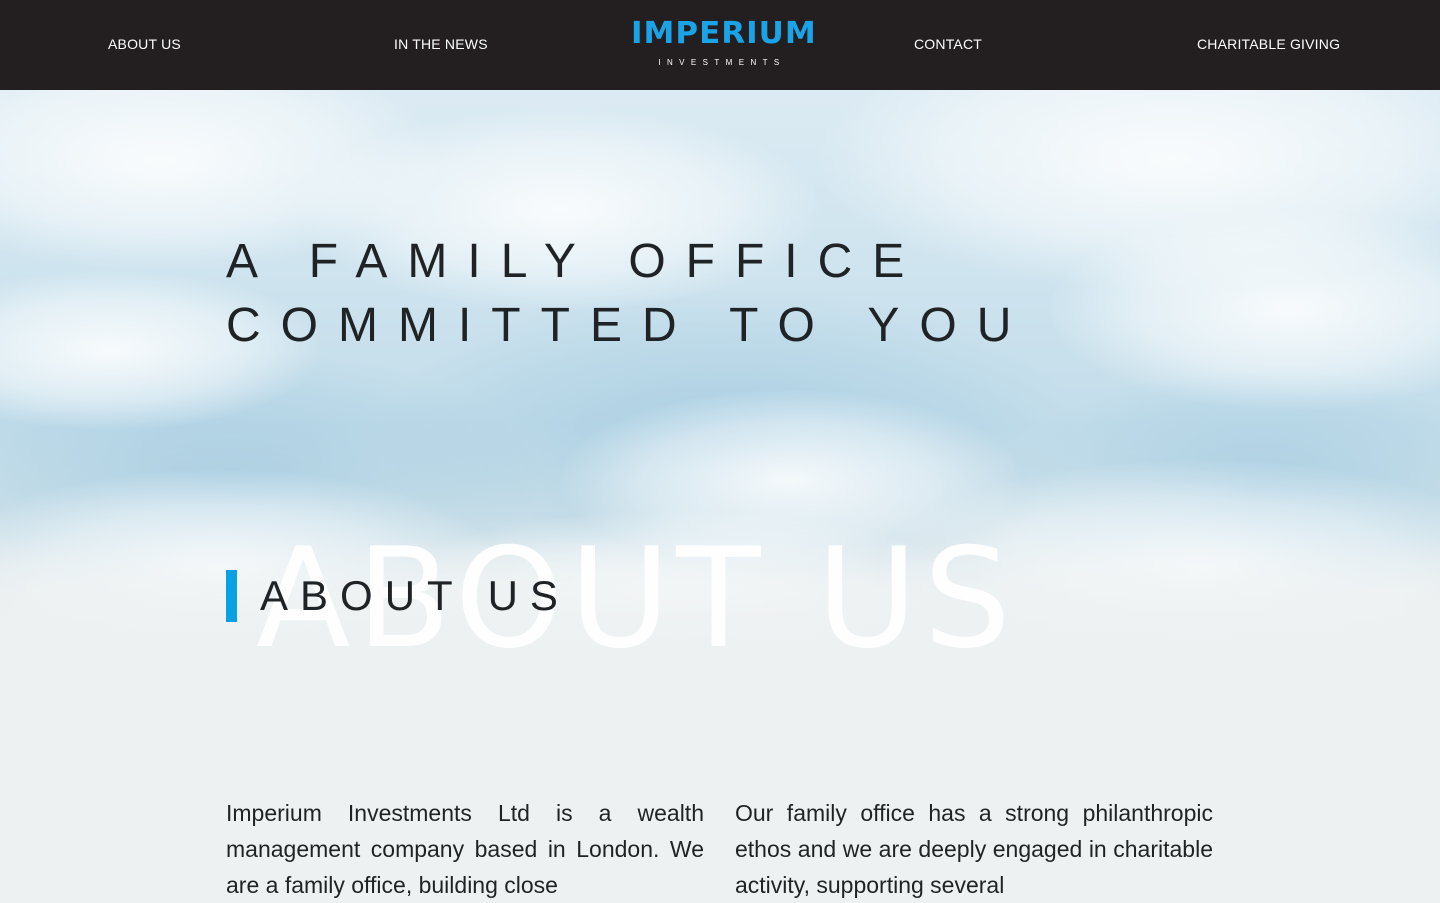  Describe the element at coordinates (628, 294) in the screenshot. I see `hero-title: A FAMILY OFFICE COMMITTED TO YOU` at that location.